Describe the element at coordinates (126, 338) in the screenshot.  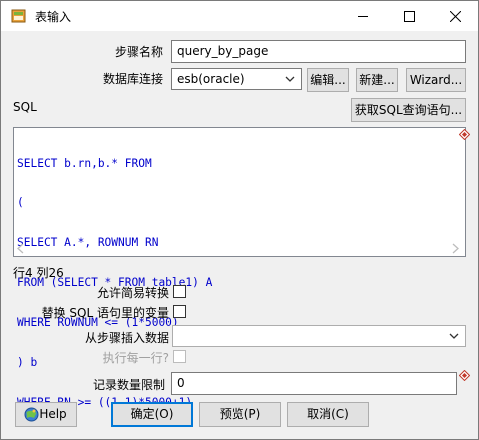
I see `insert-from-step-label: 从步骤插入数据` at that location.